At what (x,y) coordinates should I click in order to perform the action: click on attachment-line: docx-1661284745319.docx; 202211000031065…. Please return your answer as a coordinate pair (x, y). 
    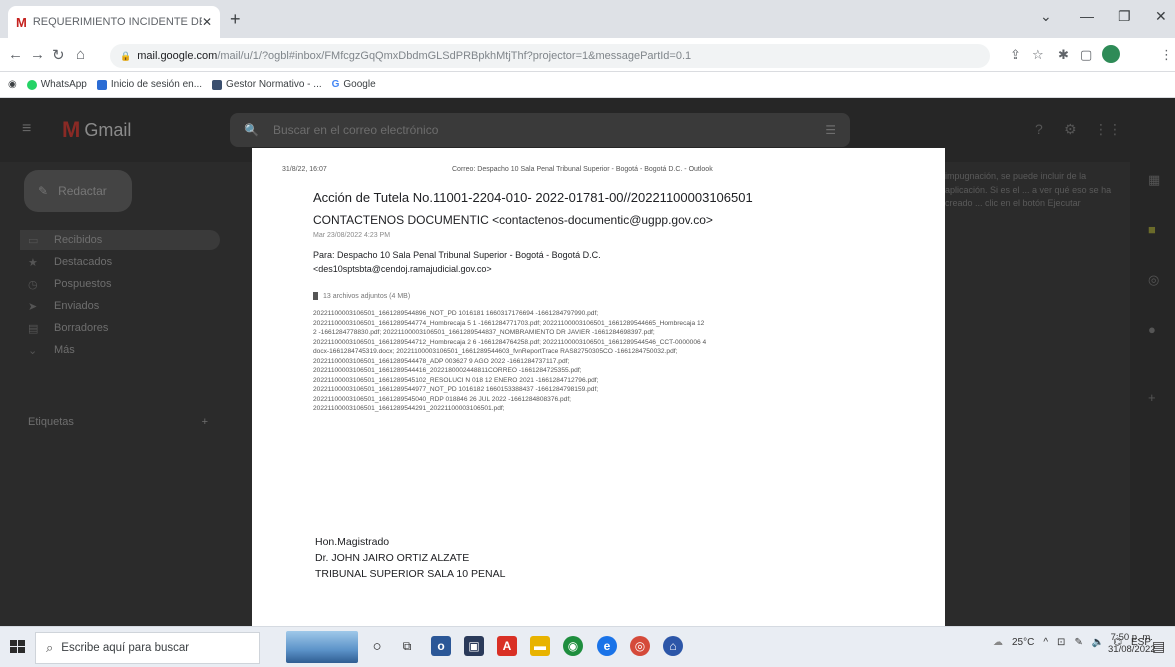
    Looking at the image, I should click on (495, 352).